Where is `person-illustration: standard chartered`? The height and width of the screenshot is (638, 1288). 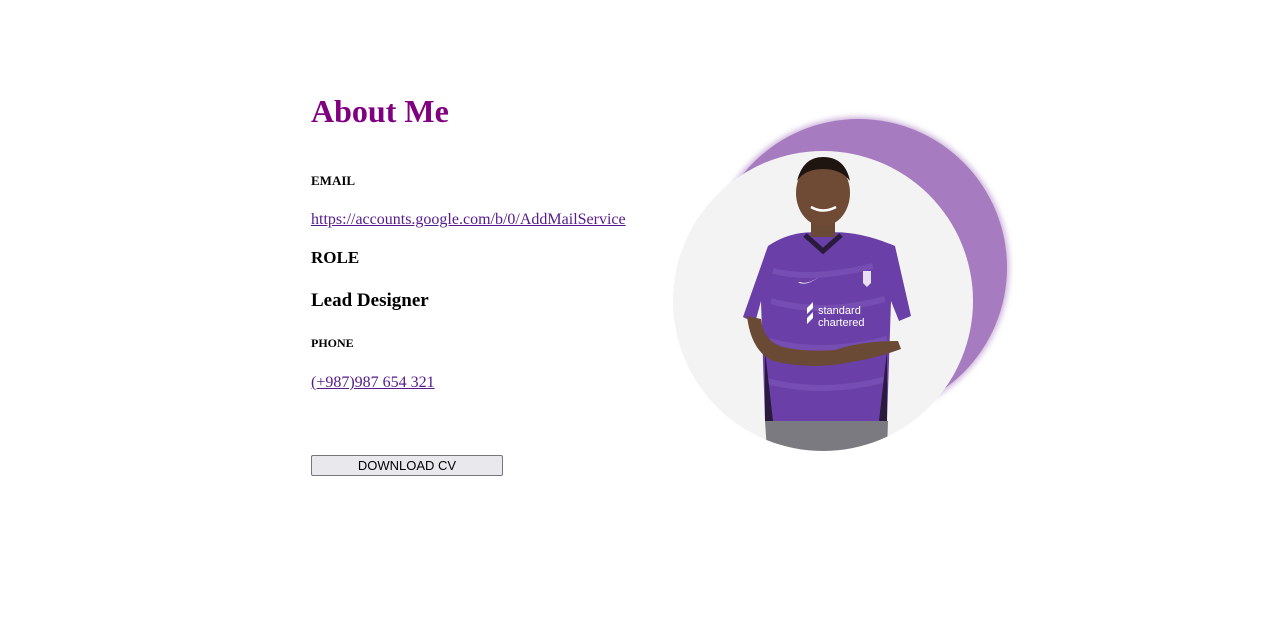 person-illustration: standard chartered is located at coordinates (827, 304).